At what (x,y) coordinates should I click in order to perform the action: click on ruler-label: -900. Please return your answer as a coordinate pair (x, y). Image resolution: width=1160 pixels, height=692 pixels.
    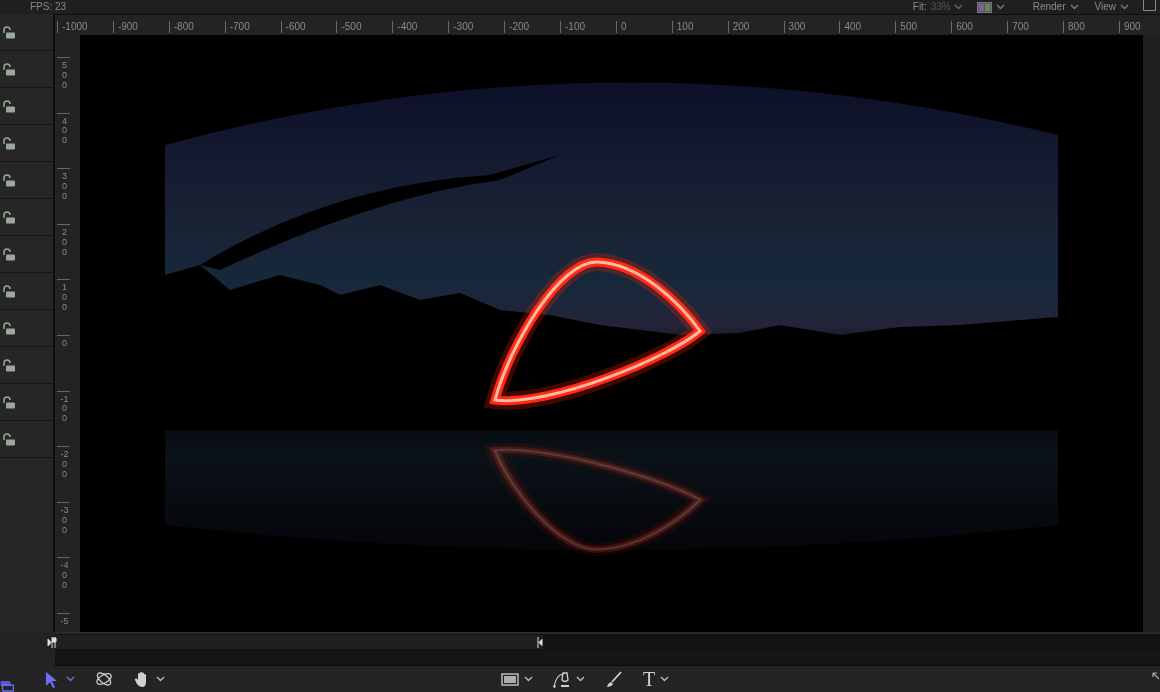
    Looking at the image, I should click on (127, 26).